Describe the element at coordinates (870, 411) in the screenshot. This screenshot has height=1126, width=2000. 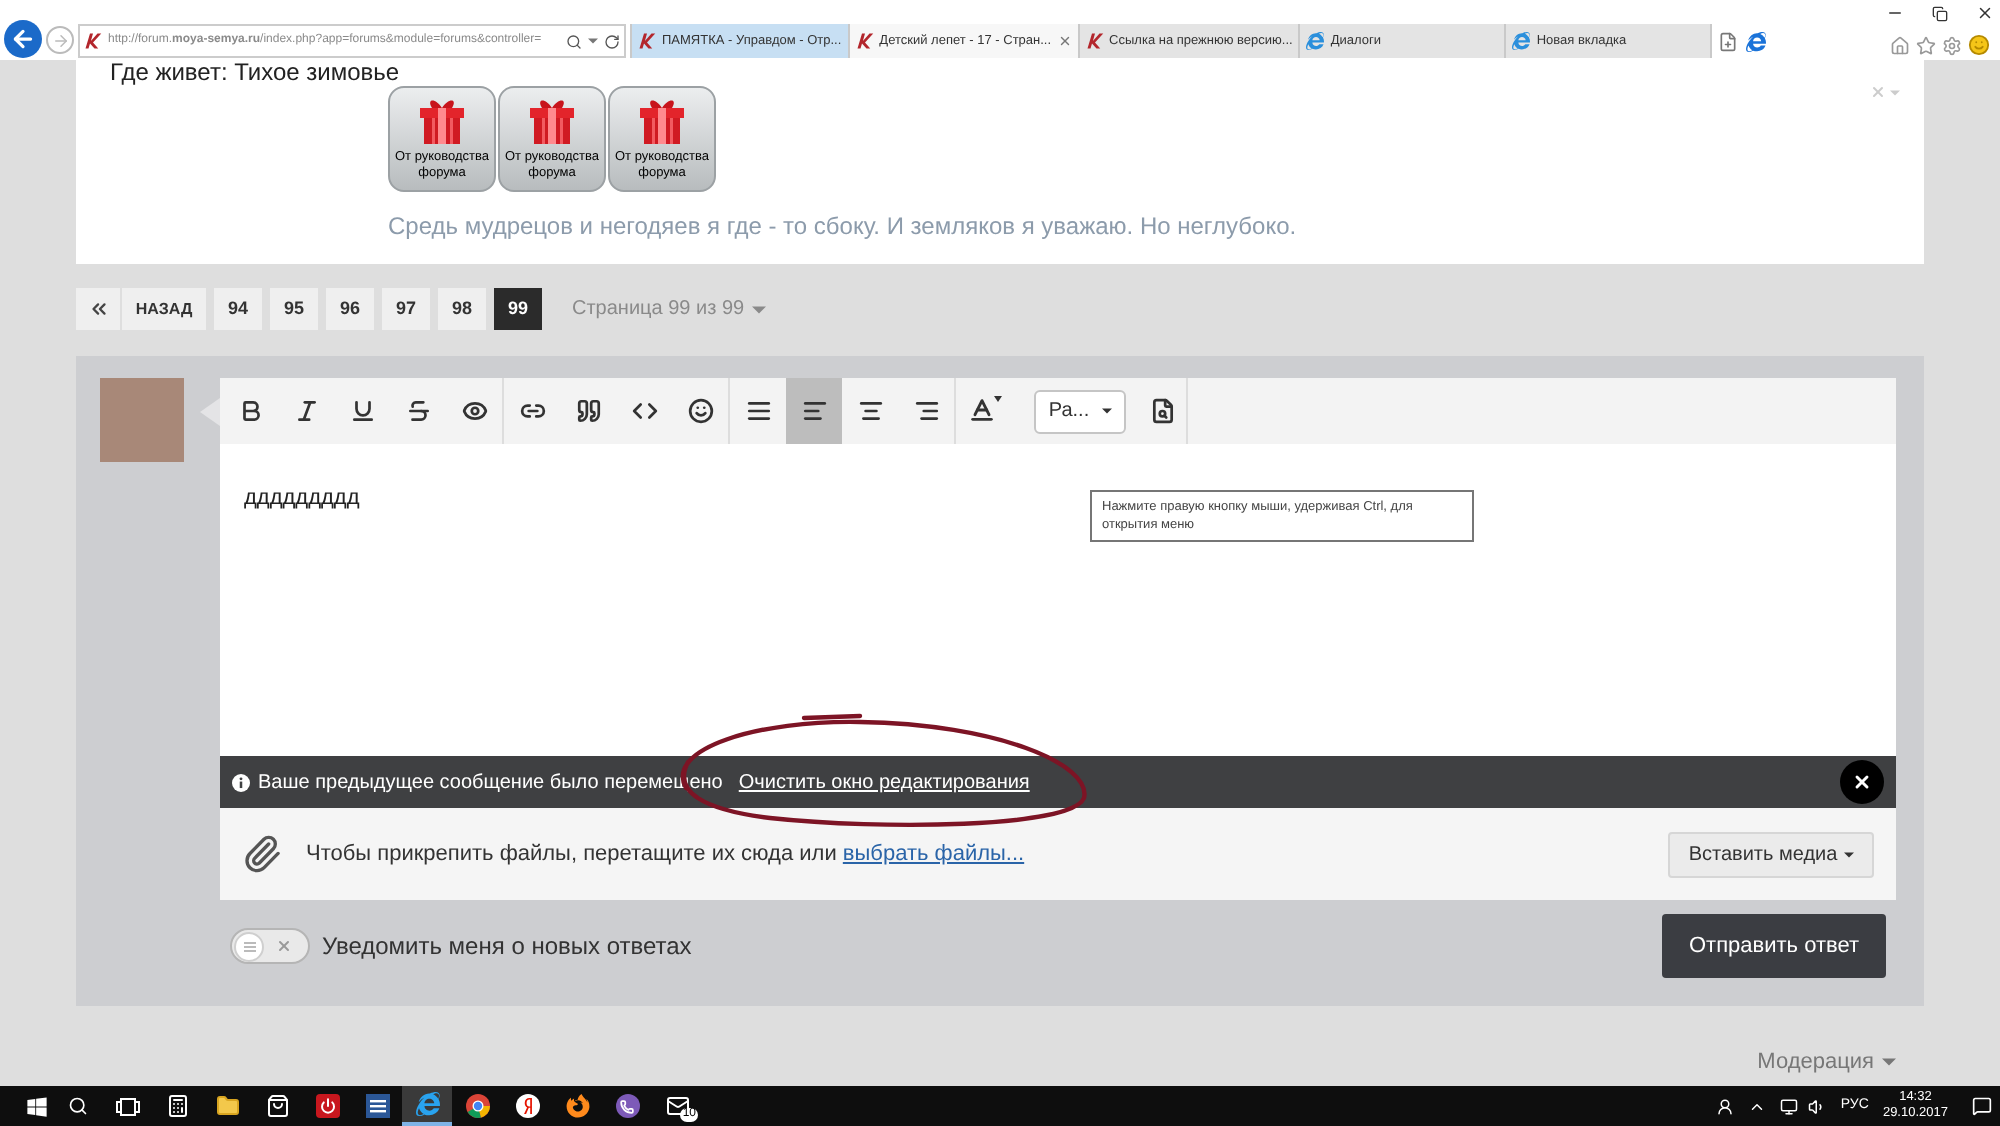
I see `align-center-icon` at that location.